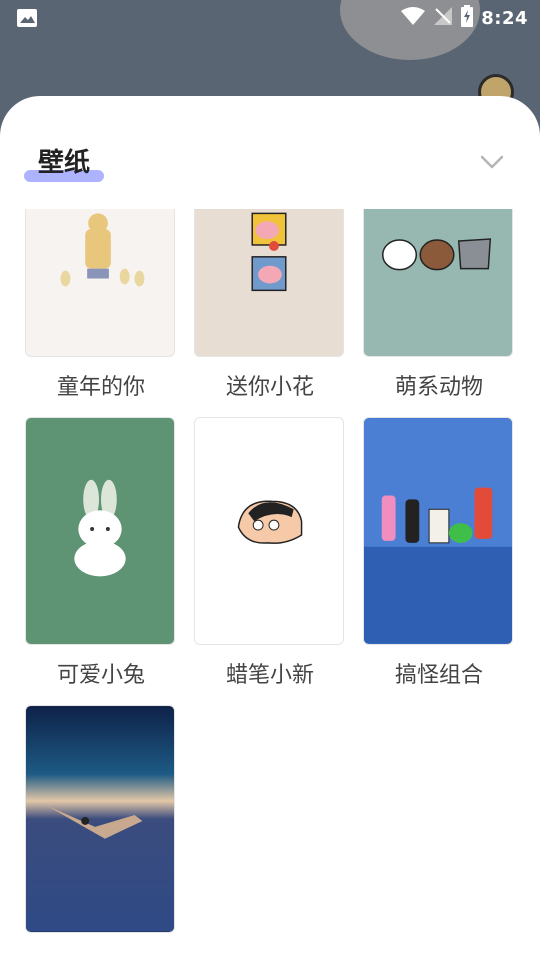 This screenshot has width=540, height=960. I want to click on no-signal-icon, so click(443, 18).